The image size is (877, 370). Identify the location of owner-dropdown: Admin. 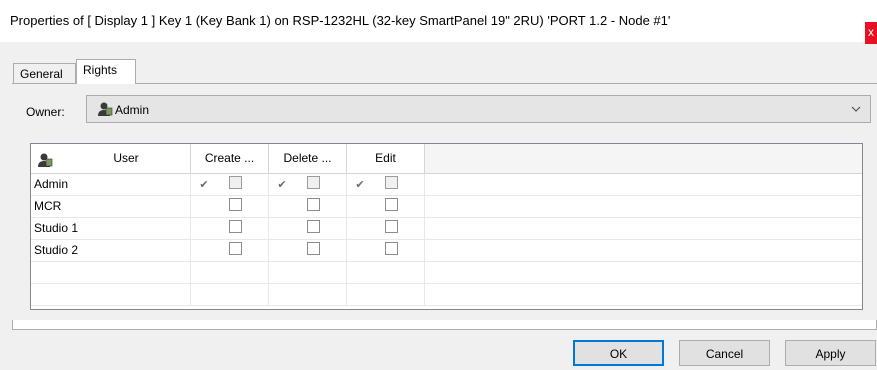
(478, 109).